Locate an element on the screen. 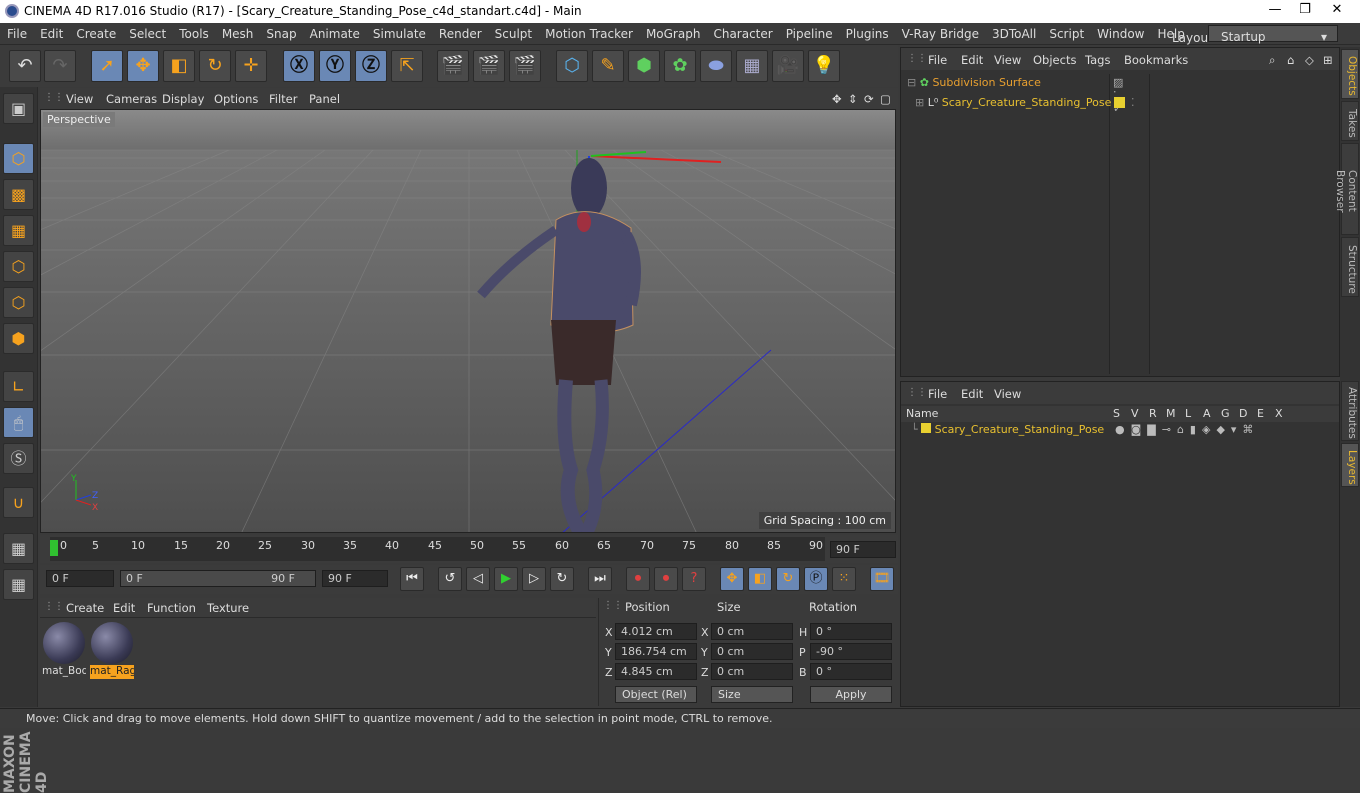 Image resolution: width=1360 pixels, height=793 pixels. z-axis-icon: Ⓩ is located at coordinates (371, 66).